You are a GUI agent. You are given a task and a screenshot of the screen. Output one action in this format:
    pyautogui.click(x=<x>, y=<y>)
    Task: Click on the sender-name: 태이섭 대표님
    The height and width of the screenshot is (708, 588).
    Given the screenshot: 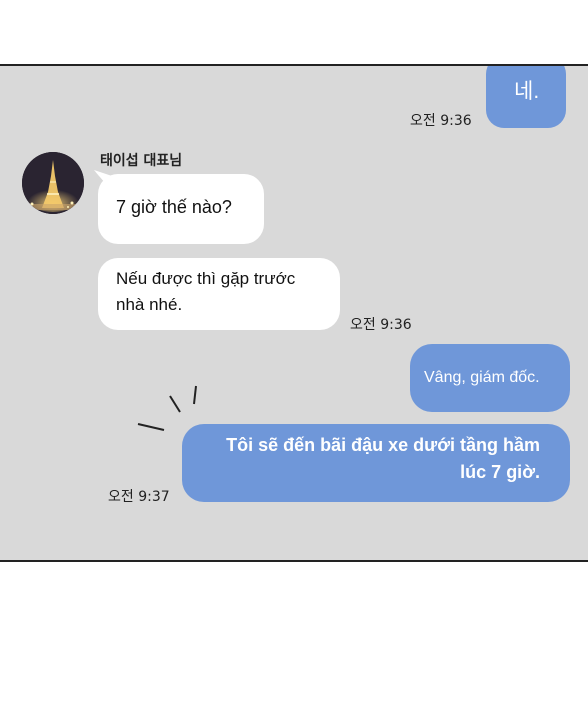 What is the action you would take?
    pyautogui.click(x=141, y=161)
    